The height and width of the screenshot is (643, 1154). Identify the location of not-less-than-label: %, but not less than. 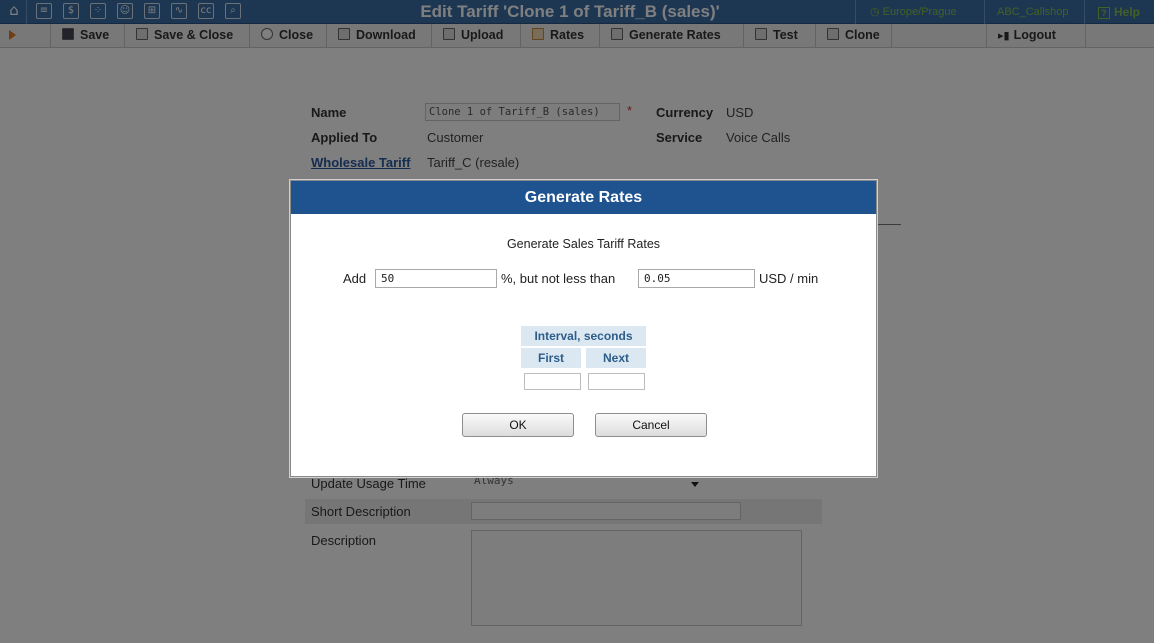
(558, 278).